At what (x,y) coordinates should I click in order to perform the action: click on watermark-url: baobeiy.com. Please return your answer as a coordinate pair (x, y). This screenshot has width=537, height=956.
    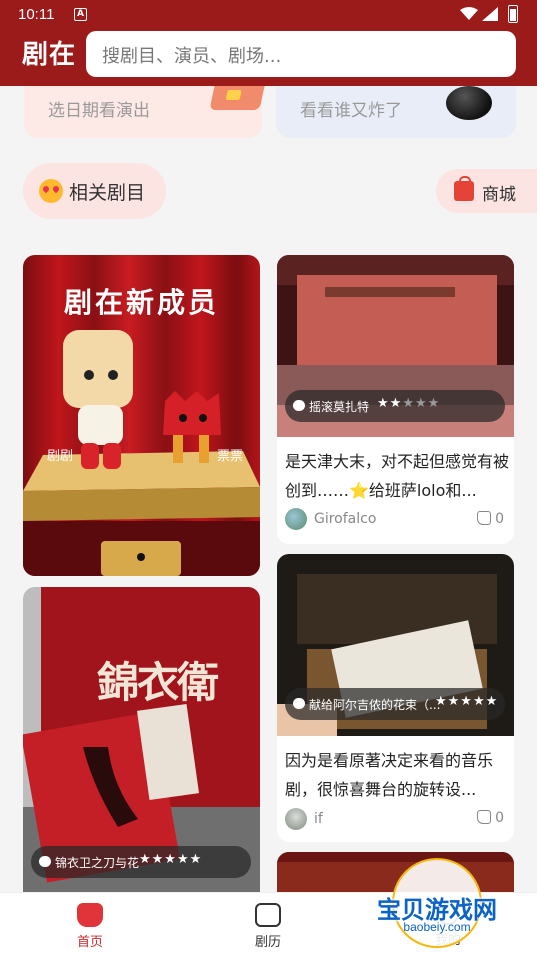
    Looking at the image, I should click on (437, 927).